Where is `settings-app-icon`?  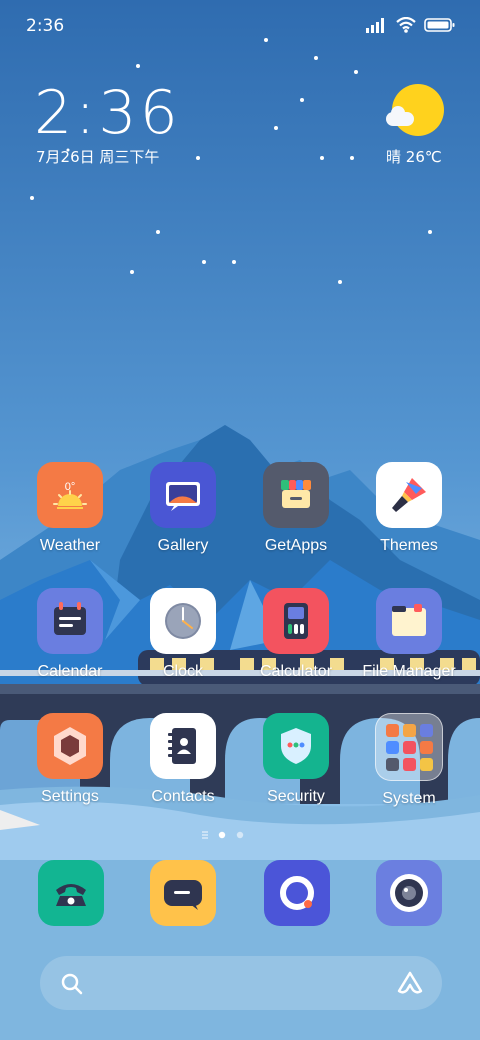 settings-app-icon is located at coordinates (70, 746).